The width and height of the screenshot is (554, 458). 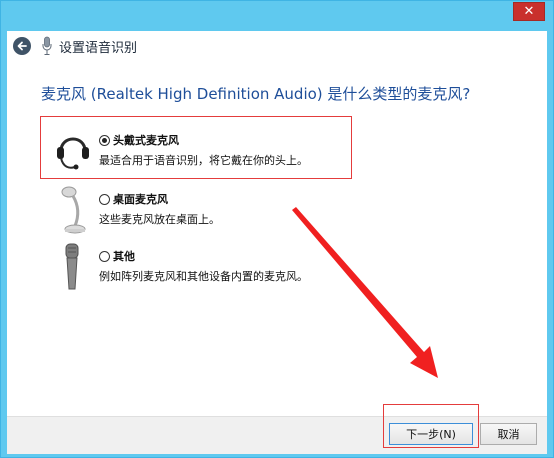 What do you see at coordinates (140, 199) in the screenshot?
I see `option-desktop-label: 桌面麦克风` at bounding box center [140, 199].